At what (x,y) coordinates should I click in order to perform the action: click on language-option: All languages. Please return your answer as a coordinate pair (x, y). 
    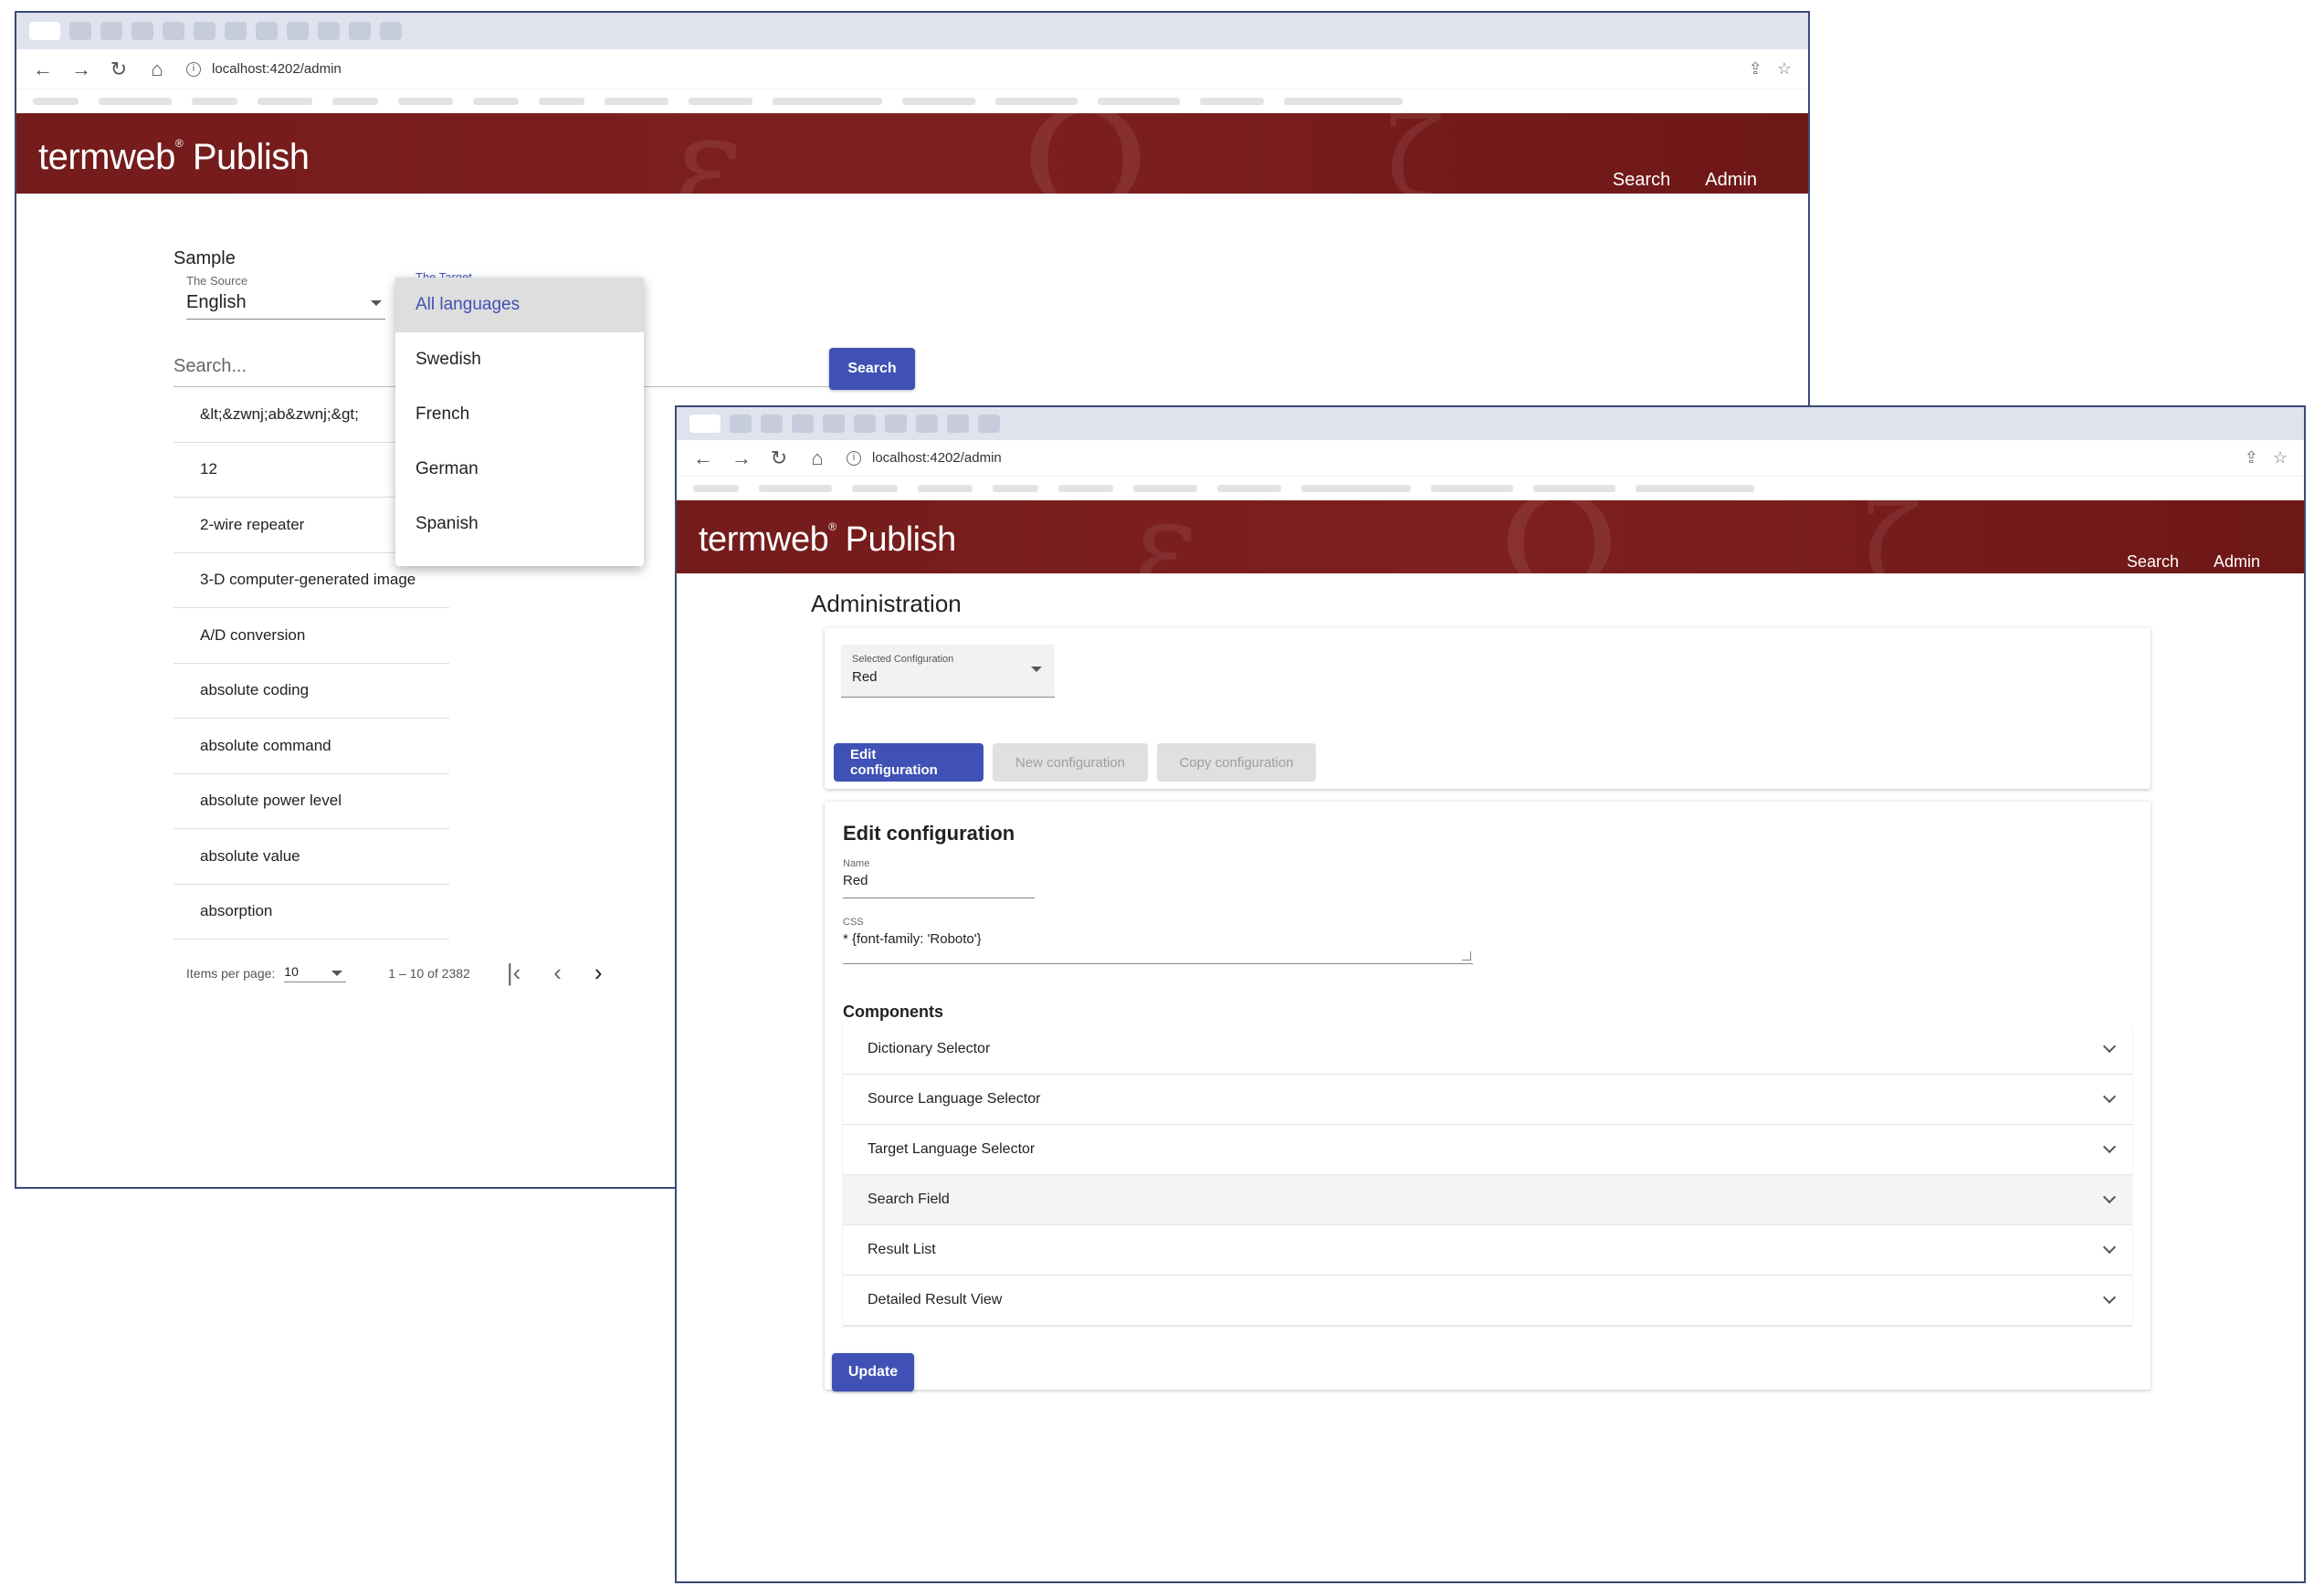
    Looking at the image, I should click on (519, 305).